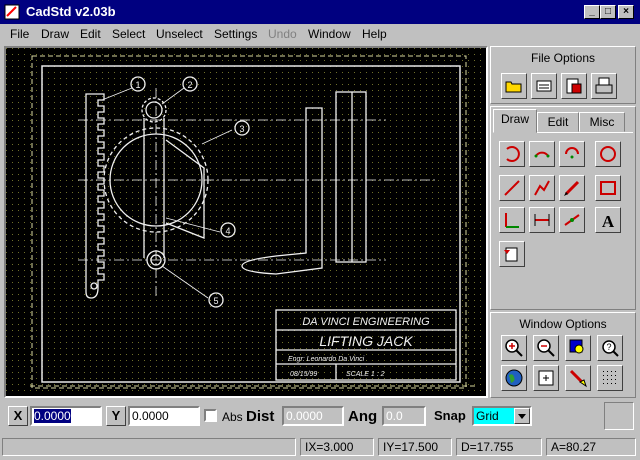  I want to click on y-input: 0.0000, so click(164, 416).